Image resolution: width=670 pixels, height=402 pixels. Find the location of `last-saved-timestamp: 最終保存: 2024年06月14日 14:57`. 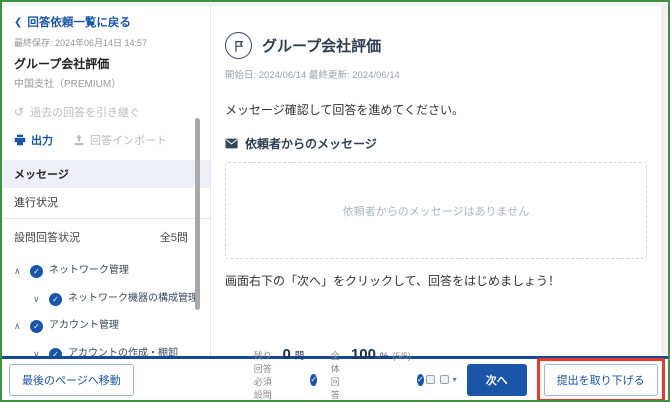

last-saved-timestamp: 最終保存: 2024年06月14日 14:57 is located at coordinates (81, 43).